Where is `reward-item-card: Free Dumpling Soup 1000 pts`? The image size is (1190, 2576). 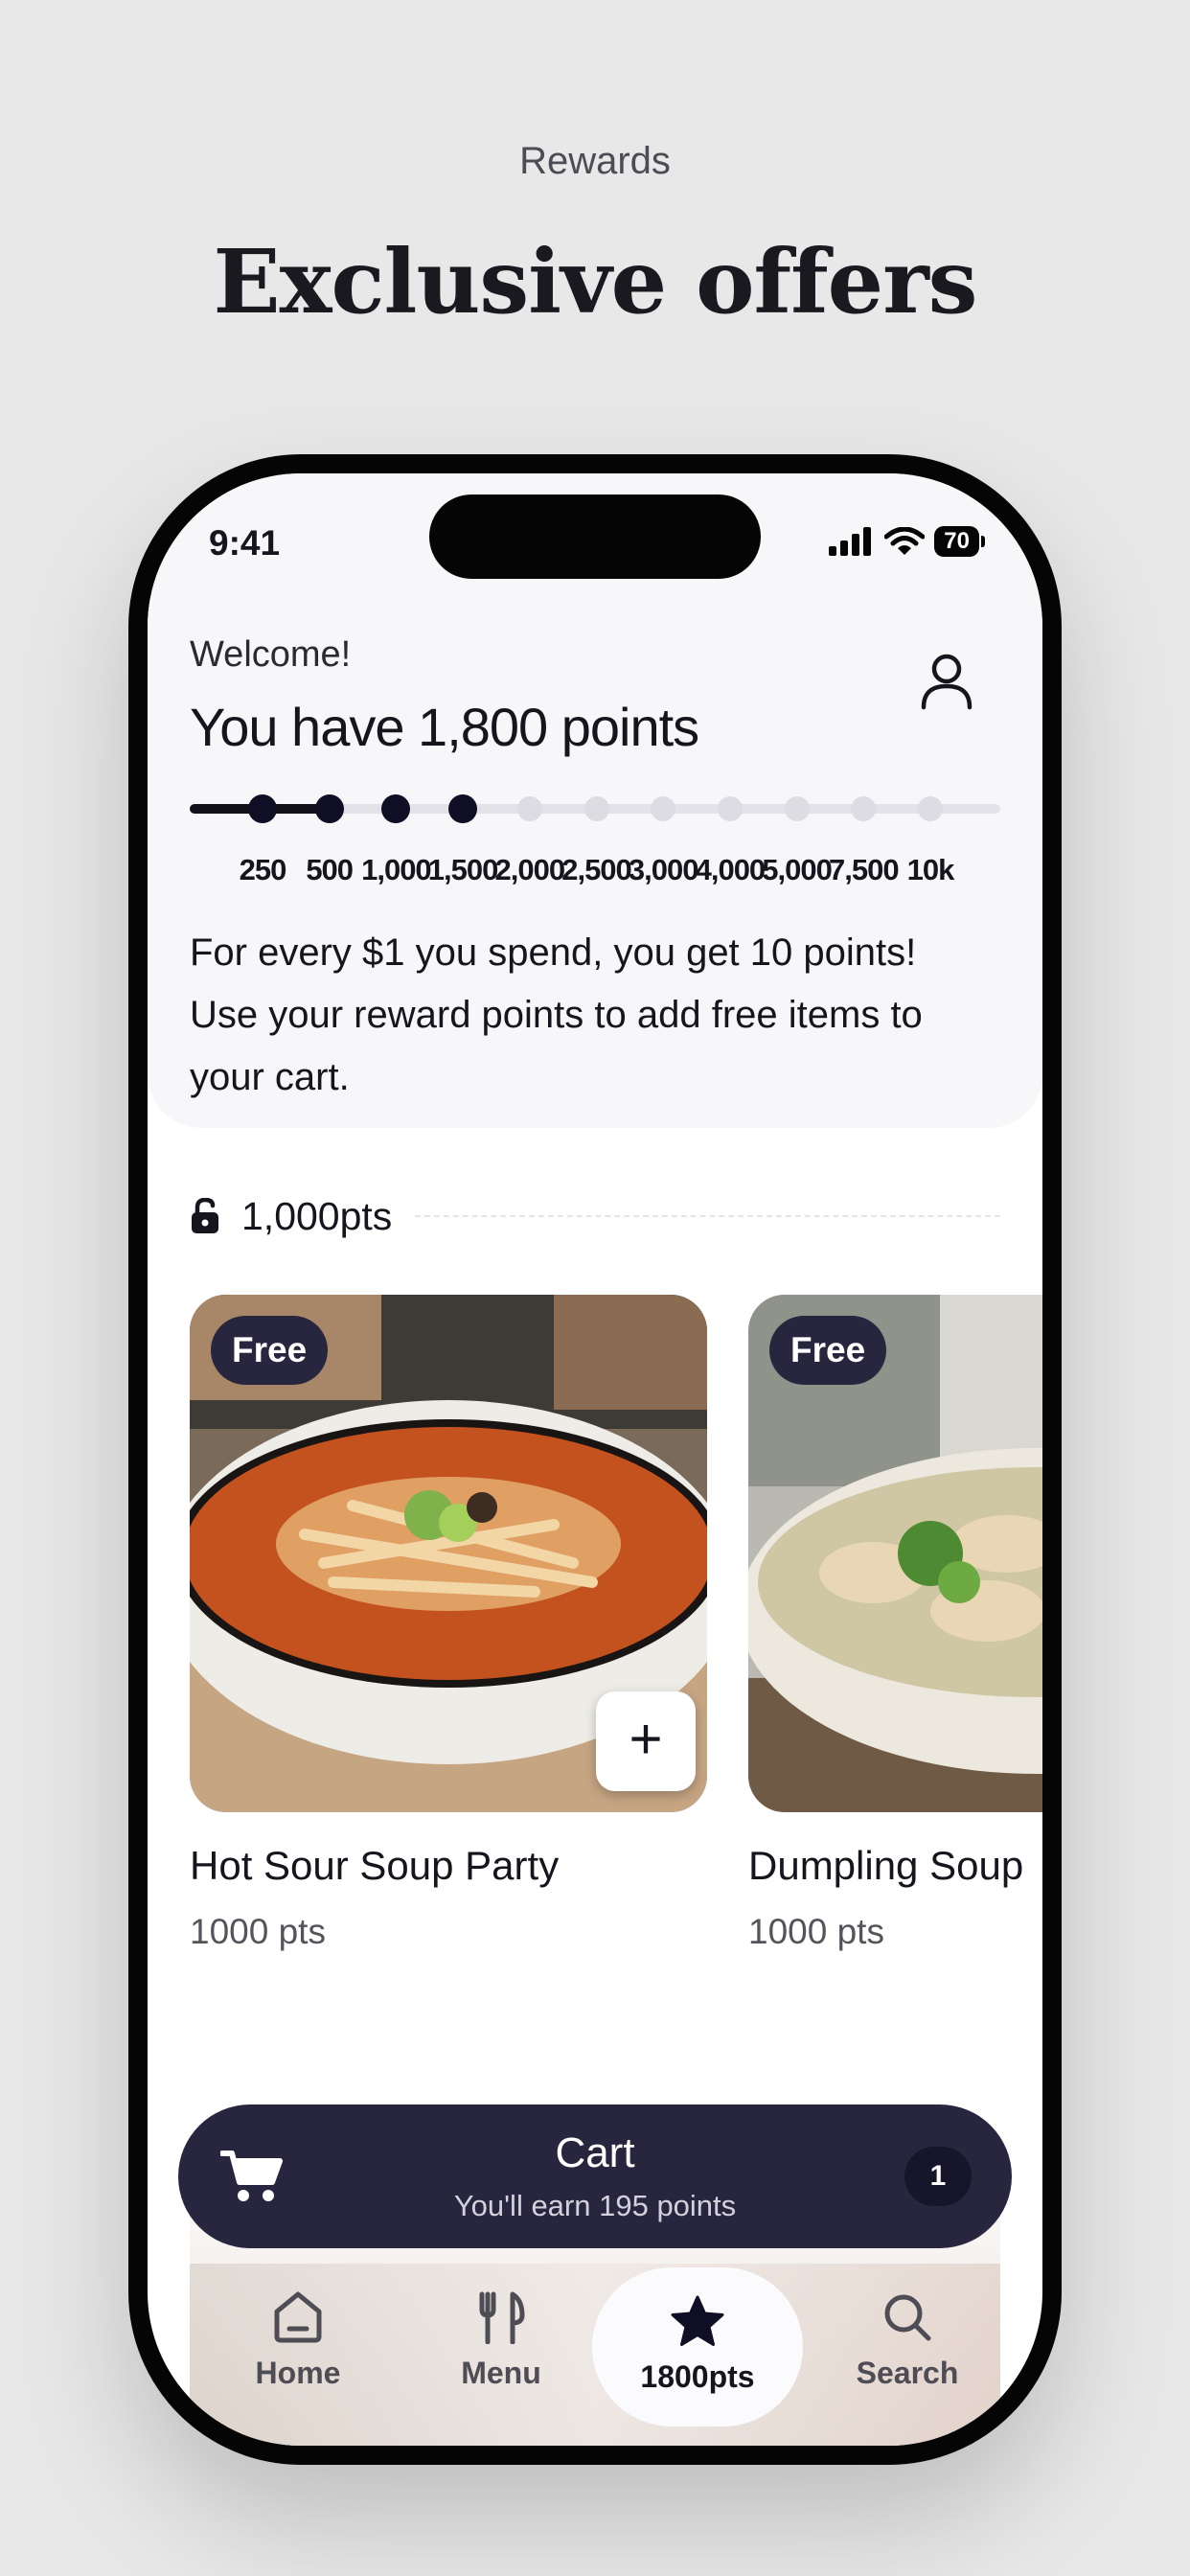 reward-item-card: Free Dumpling Soup 1000 pts is located at coordinates (895, 1623).